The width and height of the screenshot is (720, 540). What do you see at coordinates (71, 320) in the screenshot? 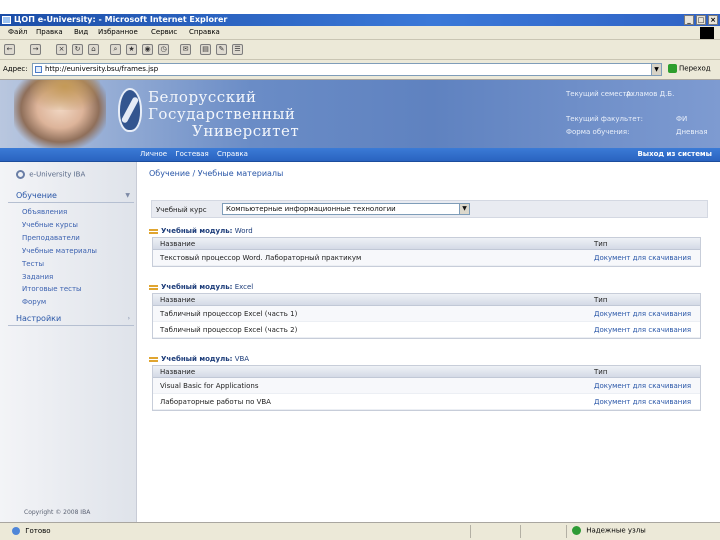
I see `sidebar-section-settings: Настройки ›` at bounding box center [71, 320].